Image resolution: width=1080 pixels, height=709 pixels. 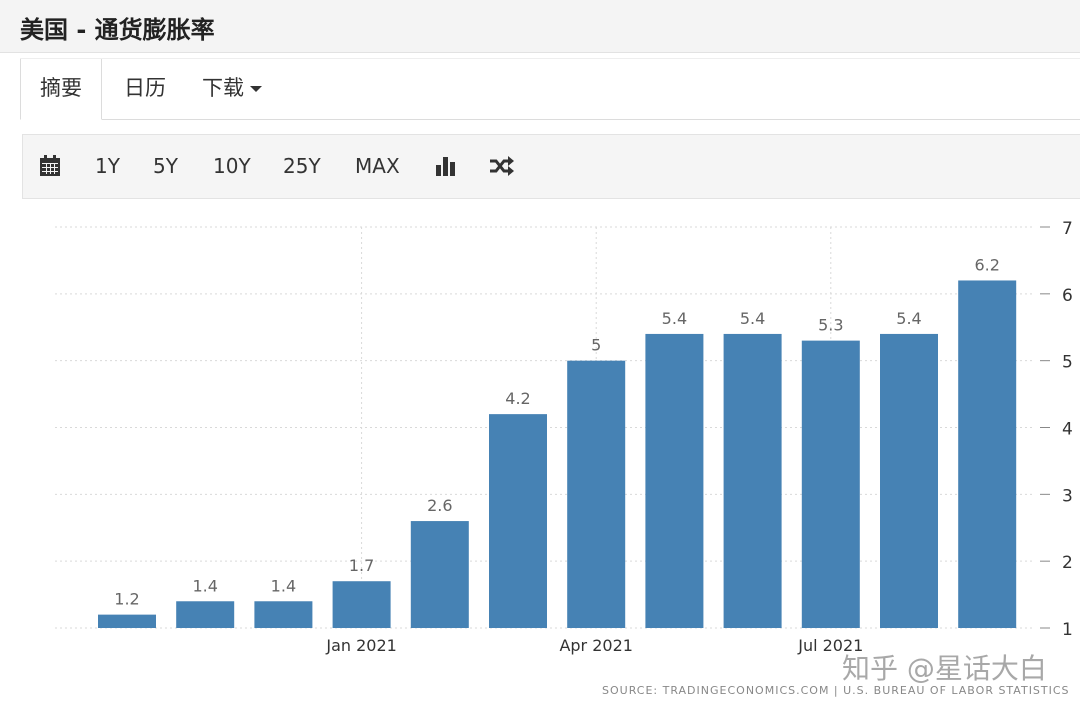 What do you see at coordinates (1067, 296) in the screenshot?
I see `y-tick-label: 6` at bounding box center [1067, 296].